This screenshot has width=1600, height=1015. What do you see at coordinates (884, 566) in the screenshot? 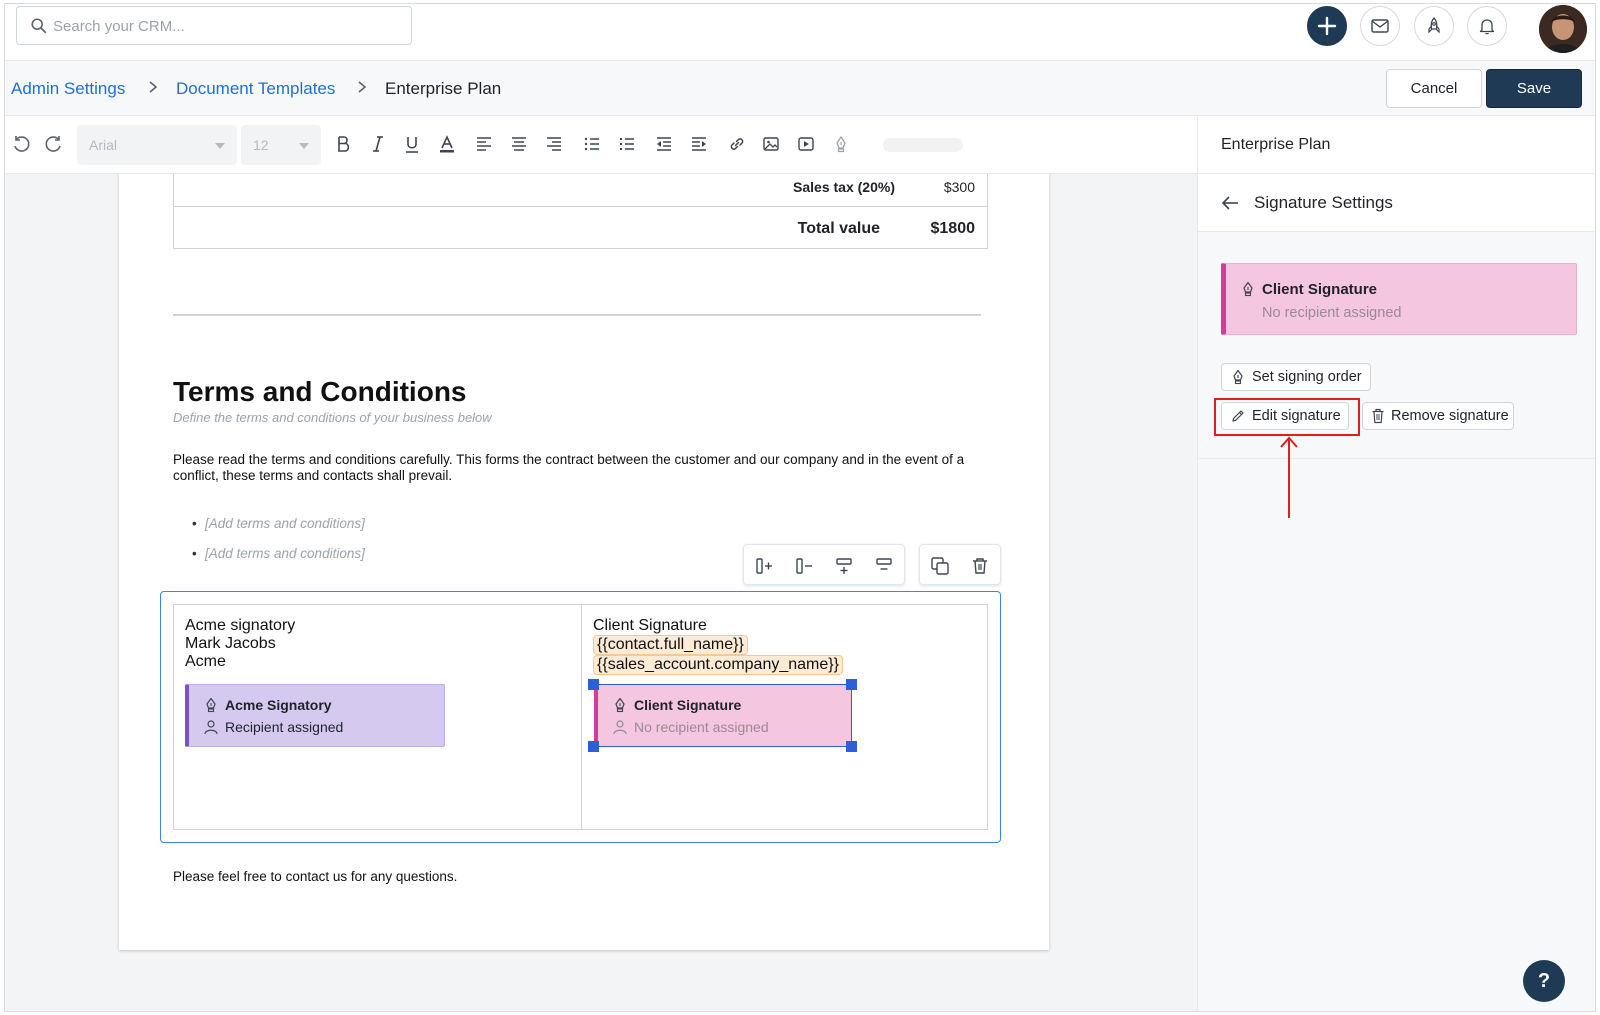
I see `delete-row-icon` at bounding box center [884, 566].